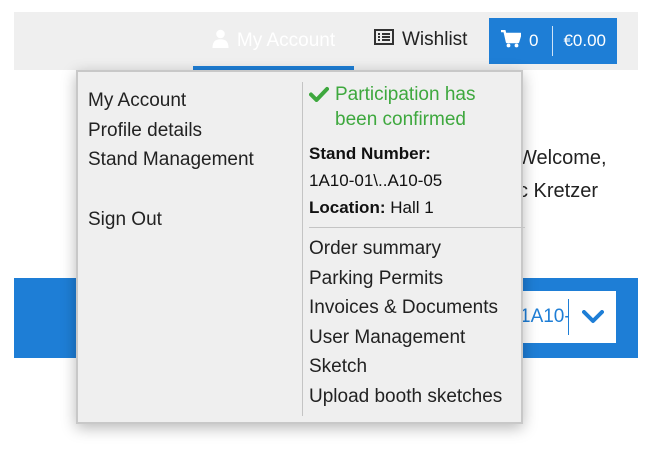  I want to click on wishlist-nav-item: Wishlist, so click(420, 40).